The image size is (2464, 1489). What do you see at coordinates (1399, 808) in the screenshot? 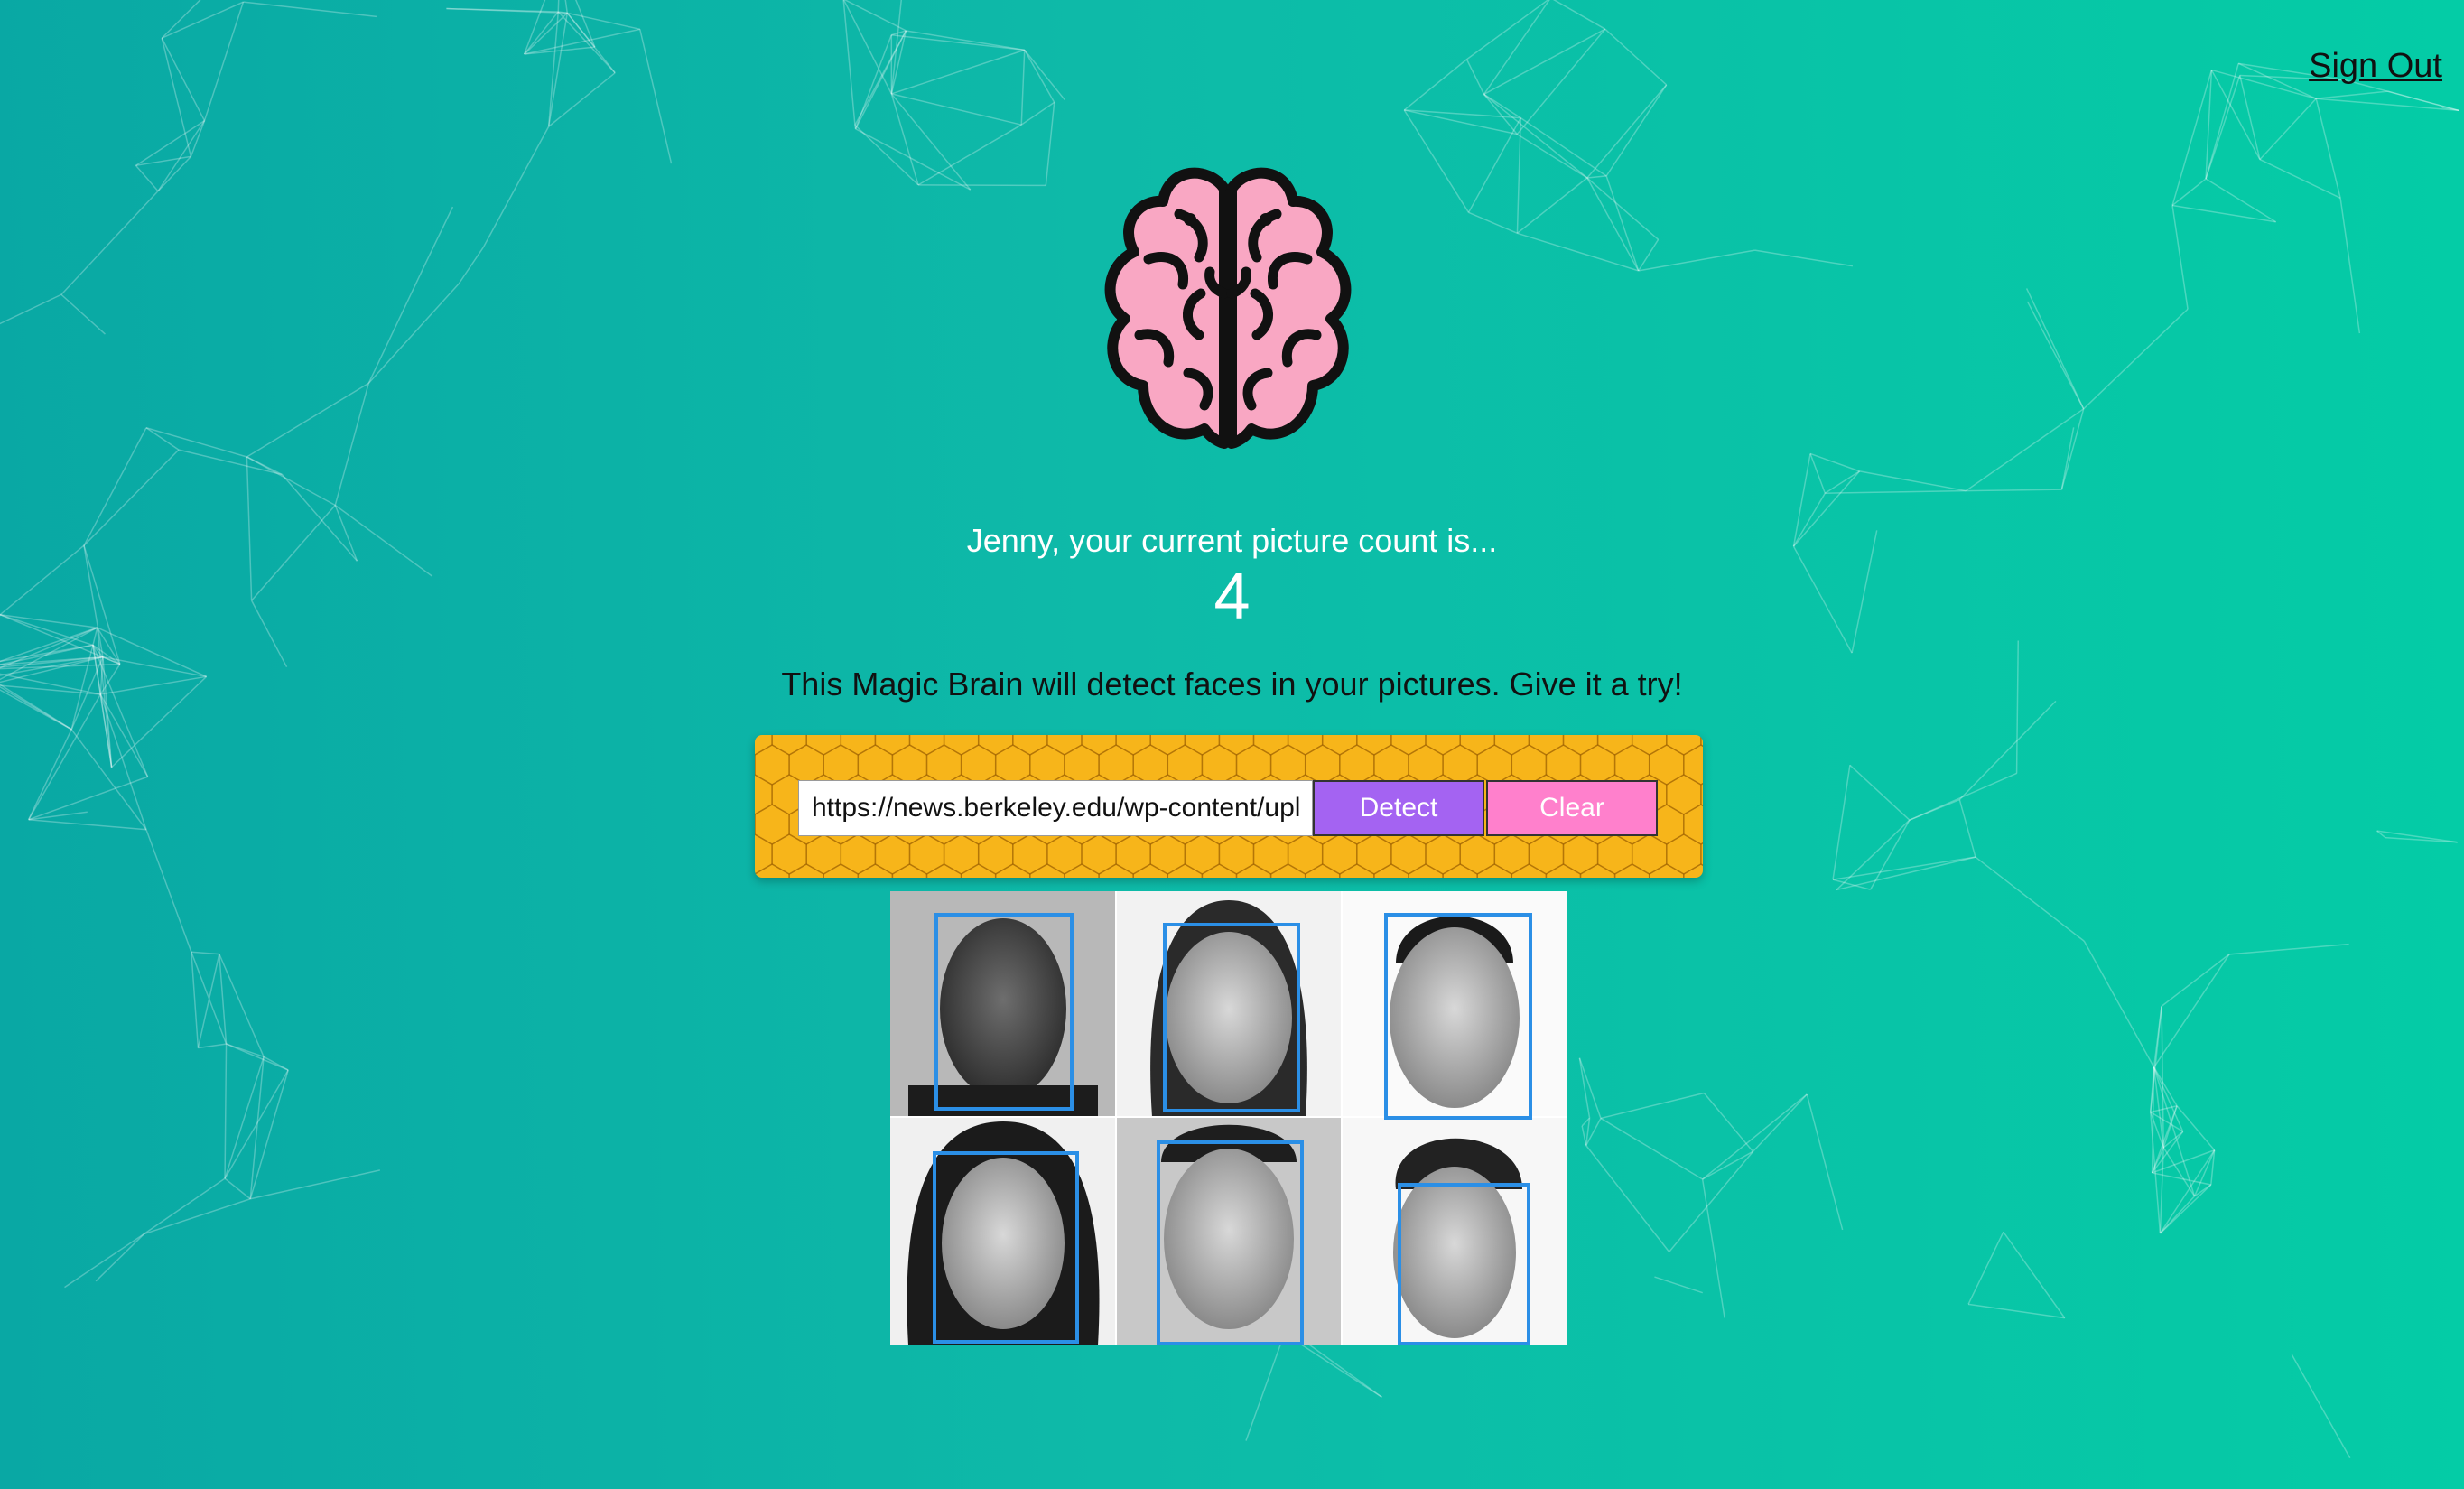
I see `detect-button: Detect` at bounding box center [1399, 808].